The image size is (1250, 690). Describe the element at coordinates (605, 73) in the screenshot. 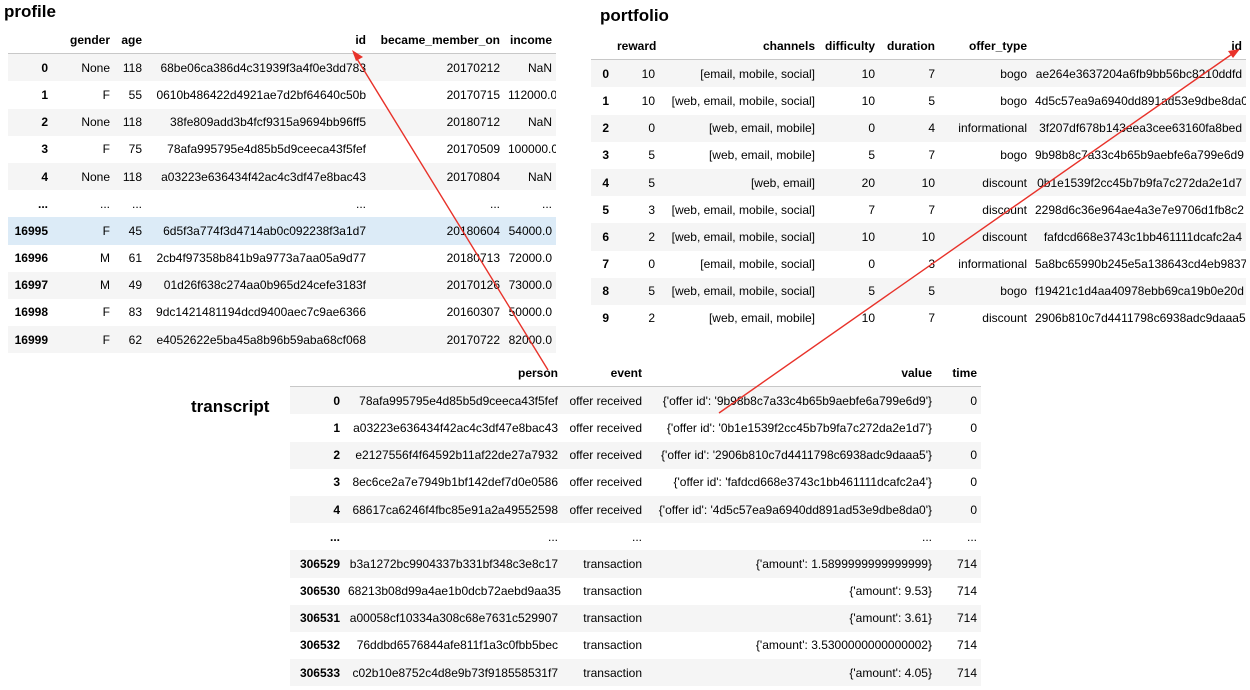

I see `portfolio-row-index: 0` at that location.